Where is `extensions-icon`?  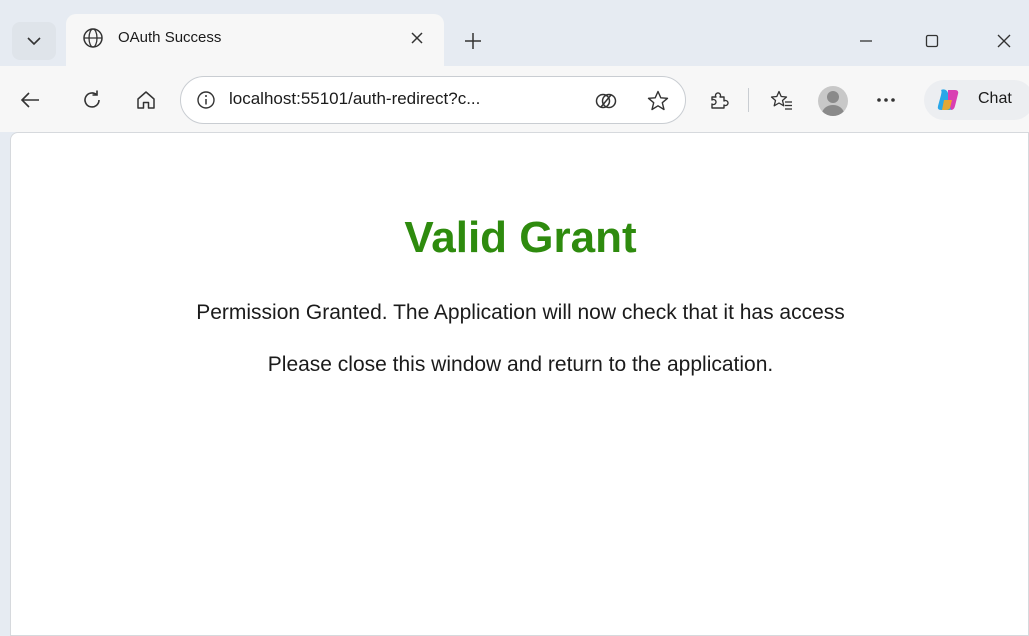
extensions-icon is located at coordinates (718, 100).